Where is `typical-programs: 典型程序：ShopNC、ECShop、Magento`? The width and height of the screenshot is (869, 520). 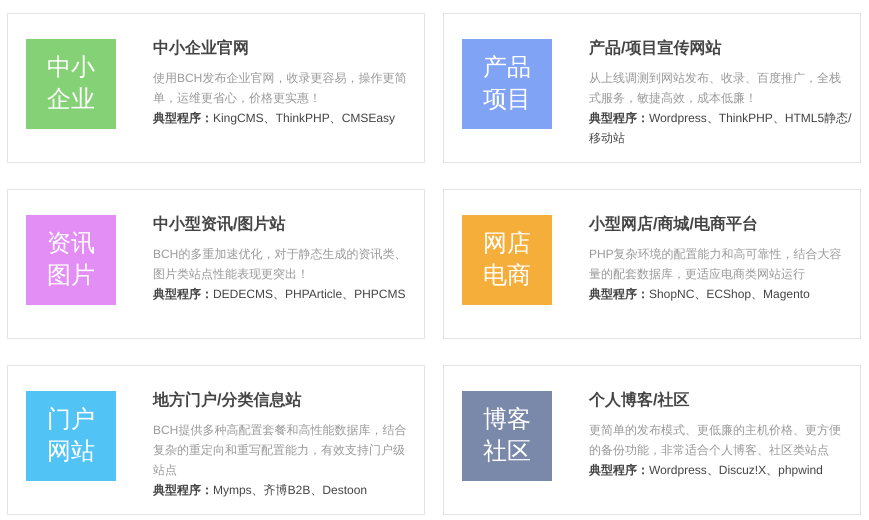
typical-programs: 典型程序：ShopNC、ECShop、Magento is located at coordinates (700, 294).